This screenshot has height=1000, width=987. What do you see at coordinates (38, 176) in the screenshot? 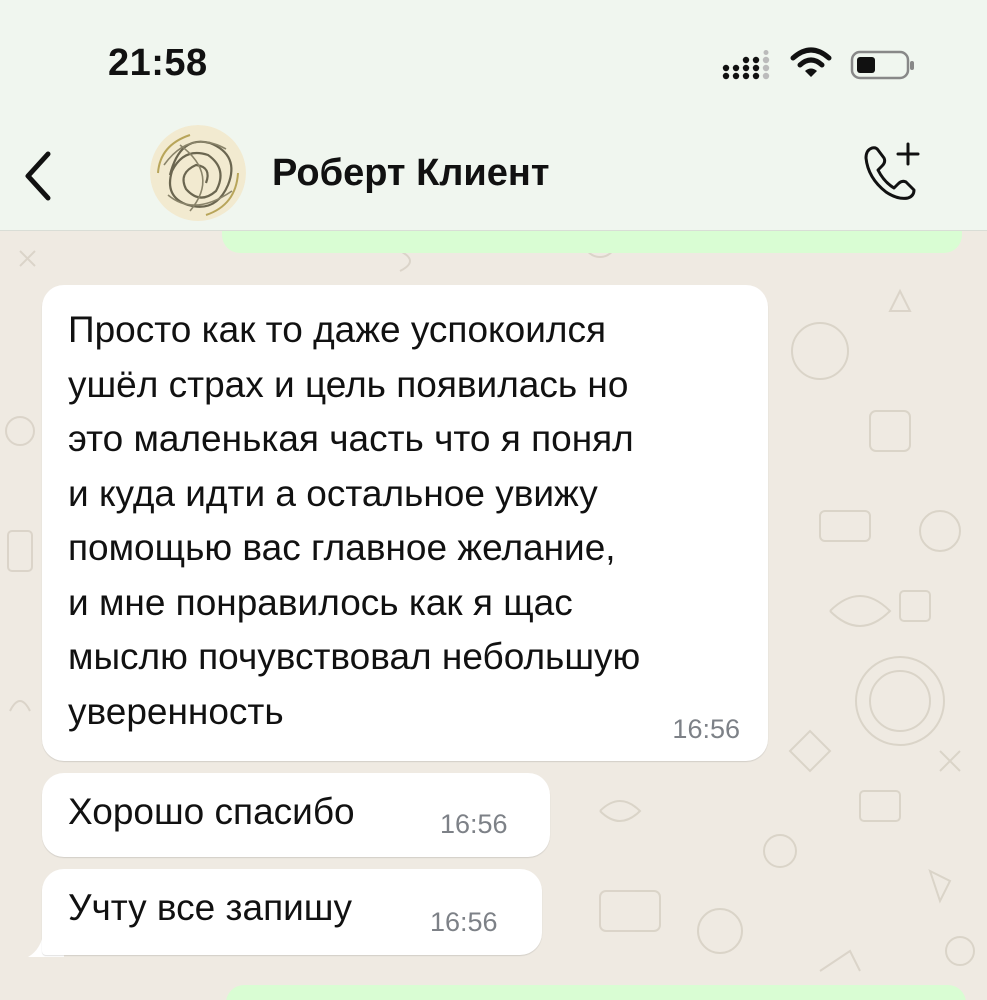
I see `back-icon` at bounding box center [38, 176].